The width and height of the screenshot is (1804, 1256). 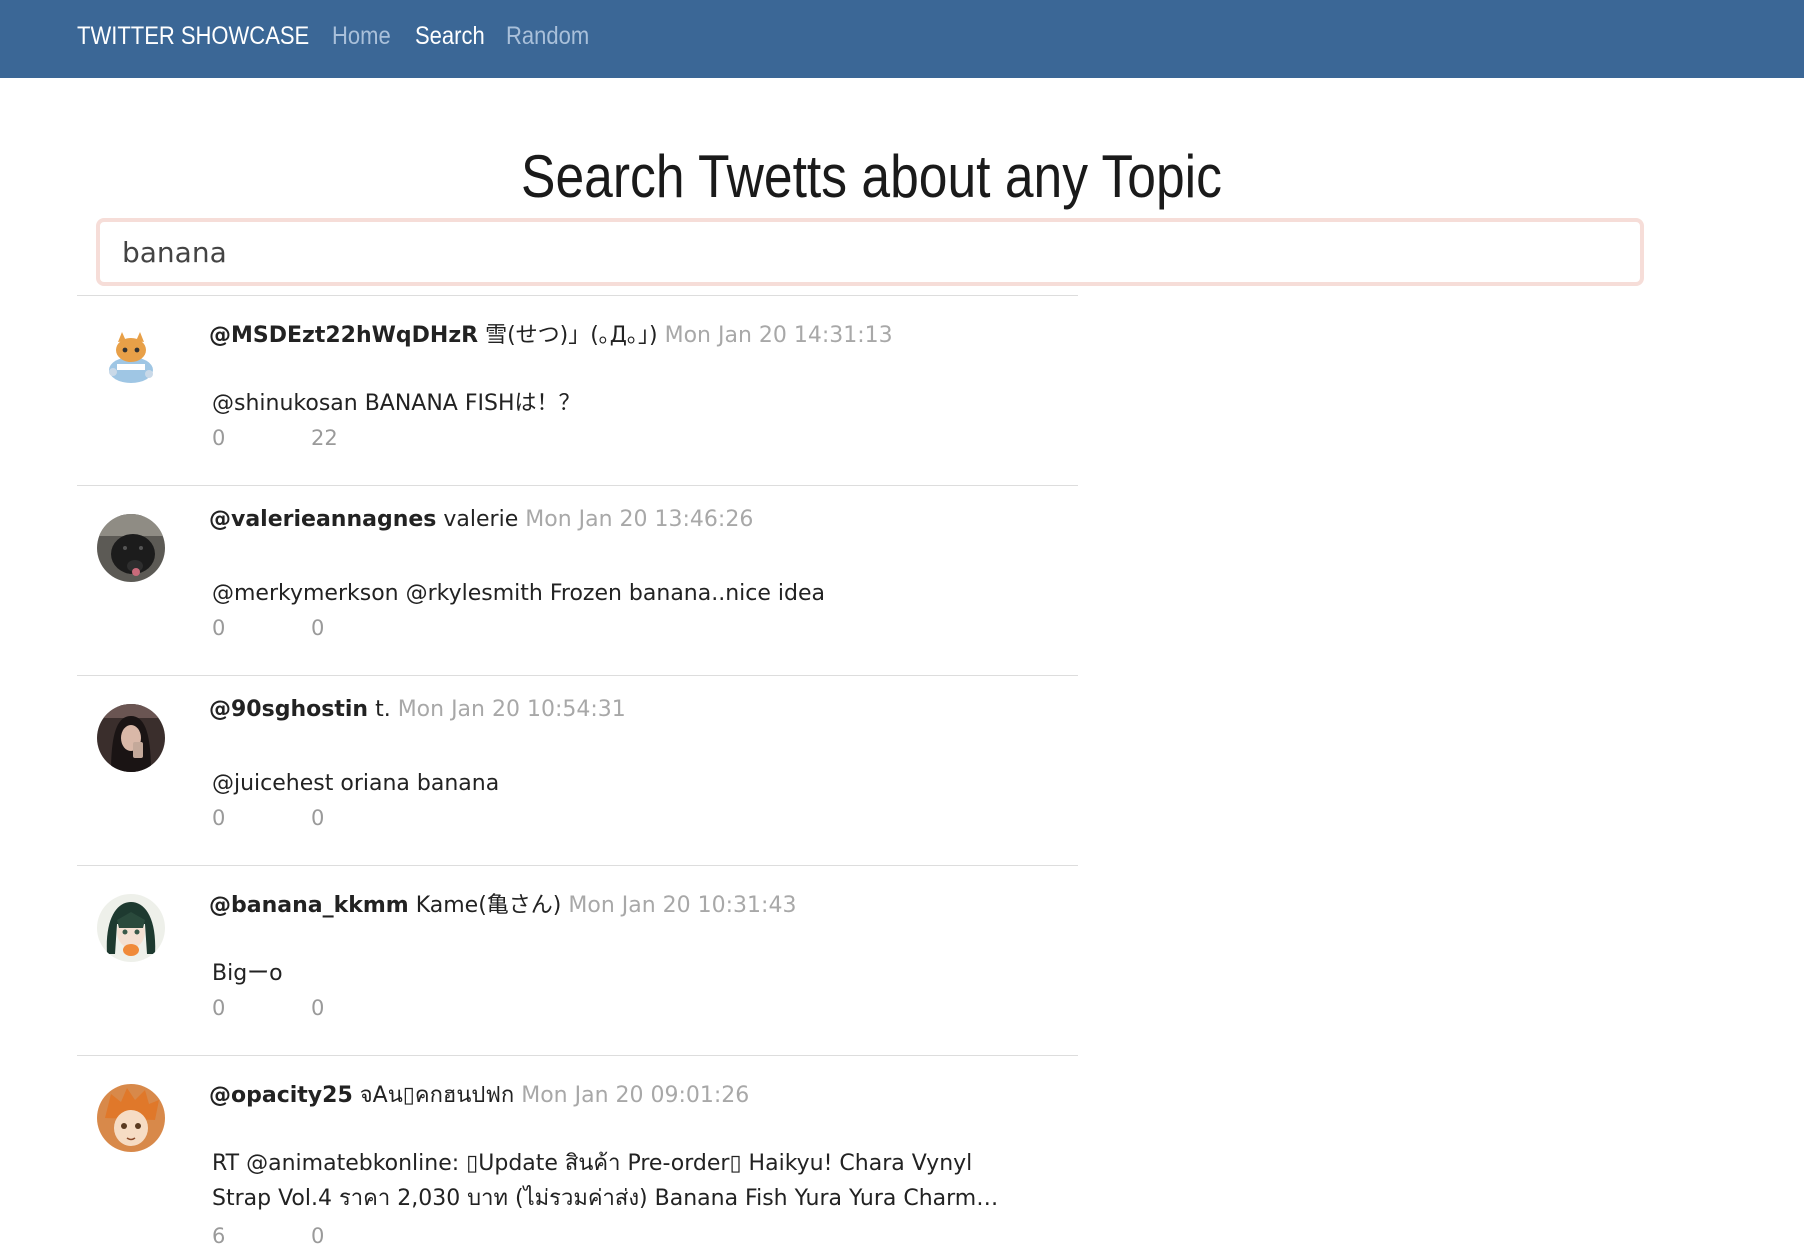 What do you see at coordinates (281, 1095) in the screenshot?
I see `tweet-handle: @opacity25` at bounding box center [281, 1095].